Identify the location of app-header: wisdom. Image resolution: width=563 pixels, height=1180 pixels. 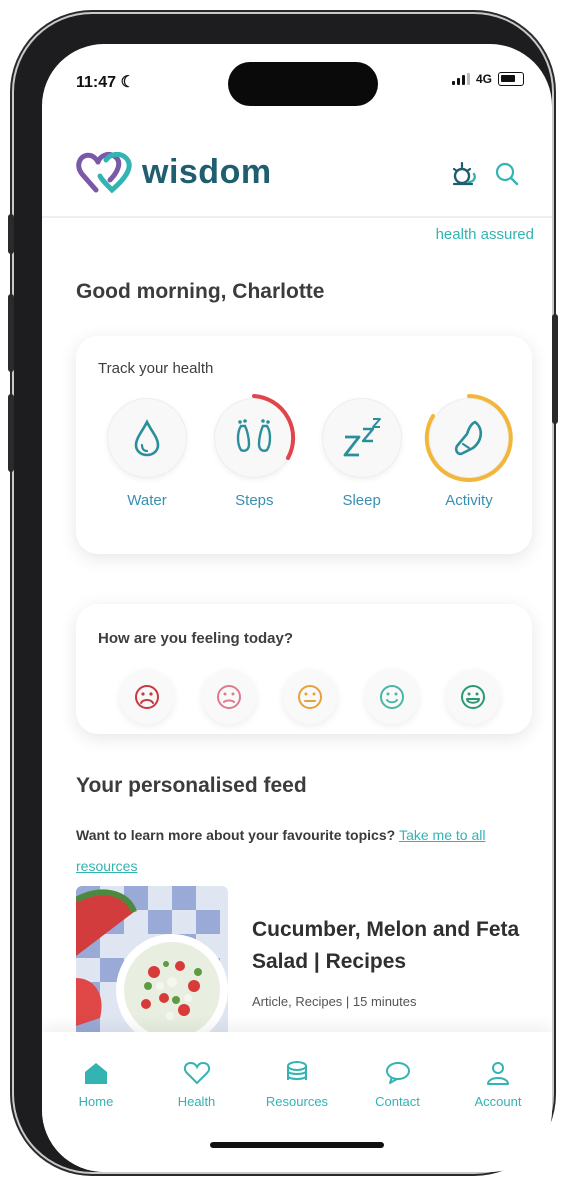
(297, 175).